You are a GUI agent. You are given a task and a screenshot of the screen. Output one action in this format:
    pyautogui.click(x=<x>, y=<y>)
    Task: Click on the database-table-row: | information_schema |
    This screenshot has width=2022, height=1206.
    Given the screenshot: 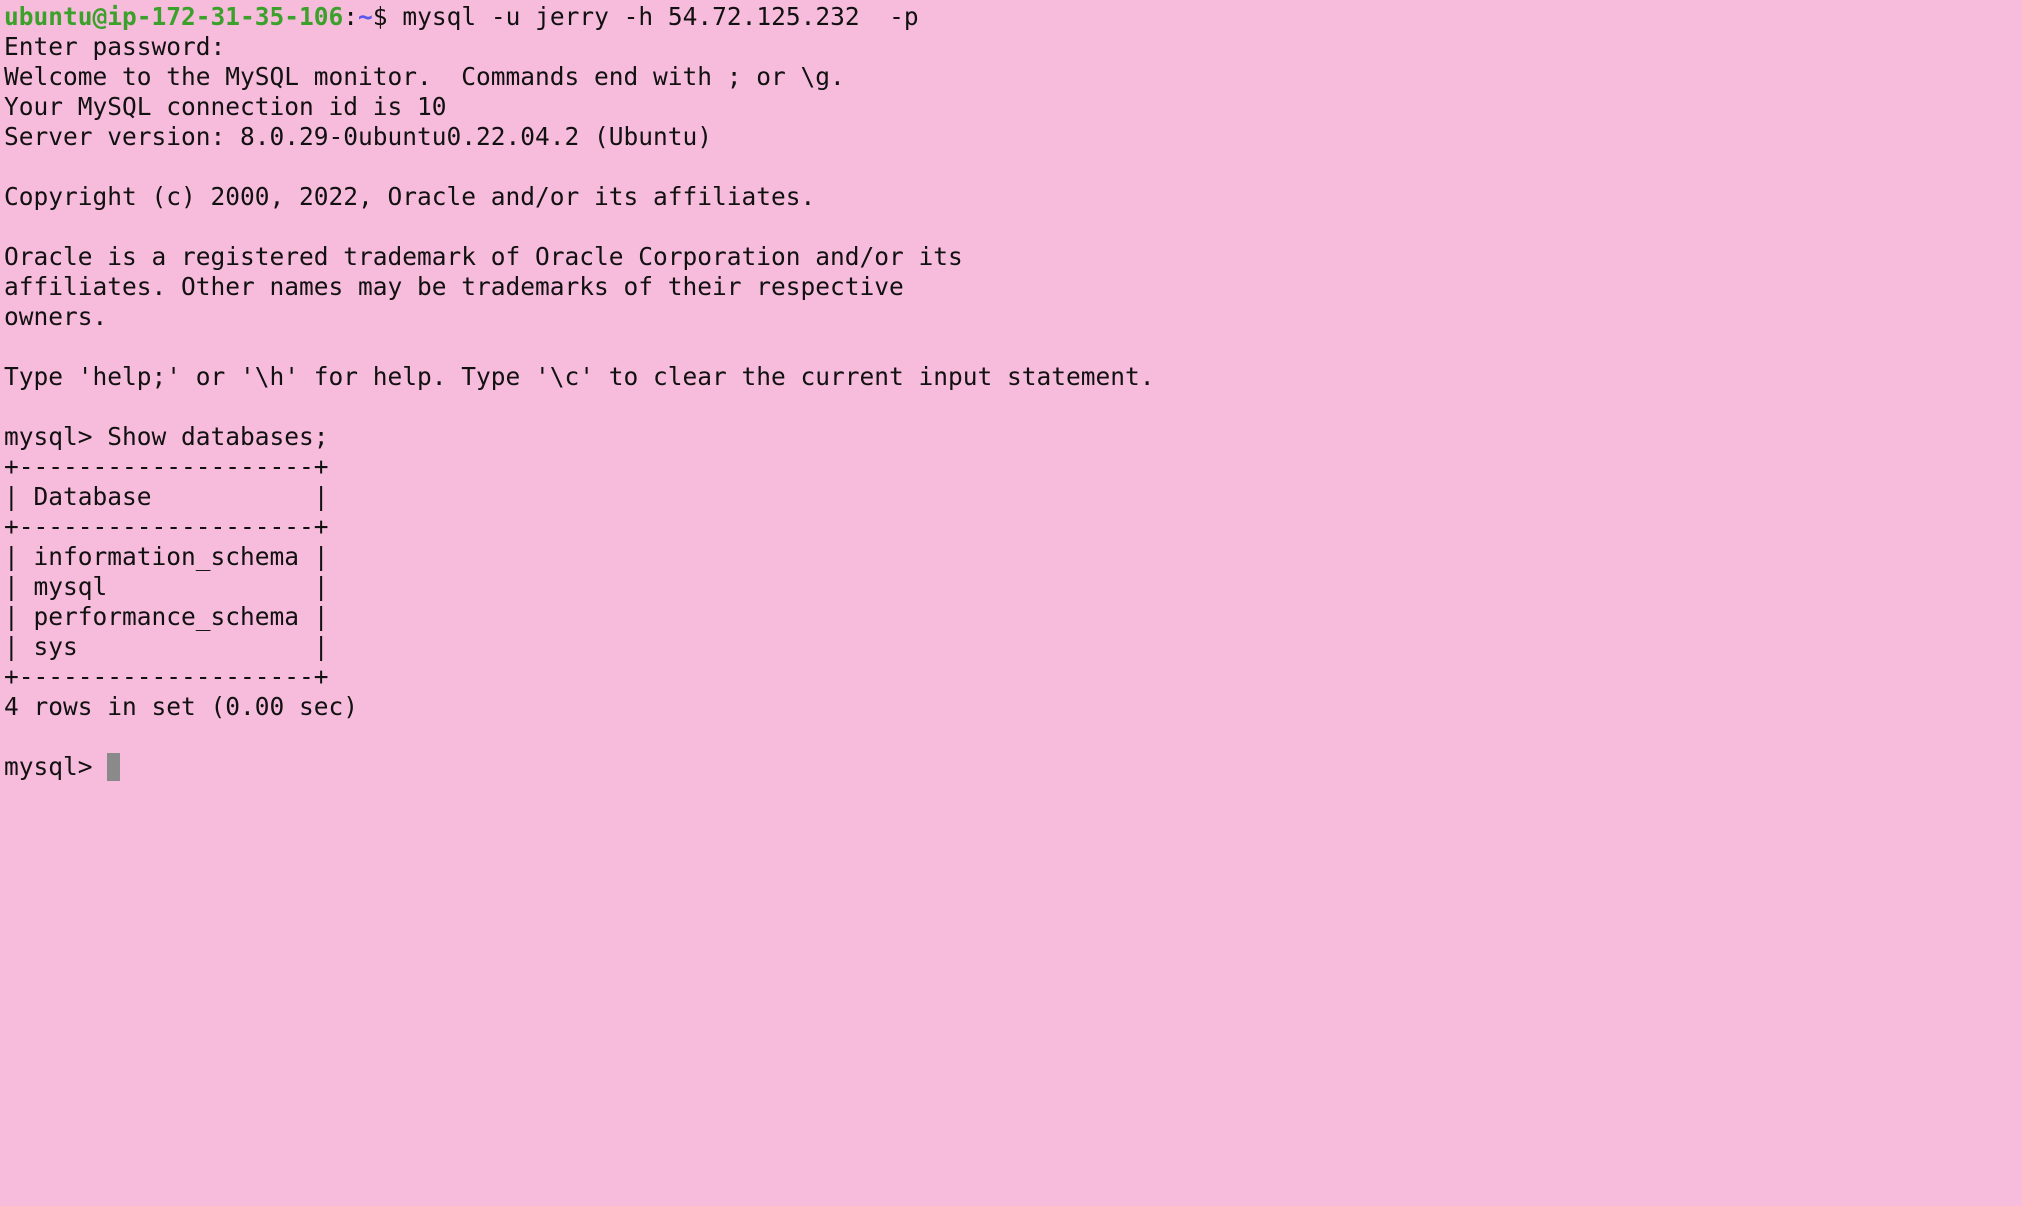 What is the action you would take?
    pyautogui.click(x=166, y=556)
    